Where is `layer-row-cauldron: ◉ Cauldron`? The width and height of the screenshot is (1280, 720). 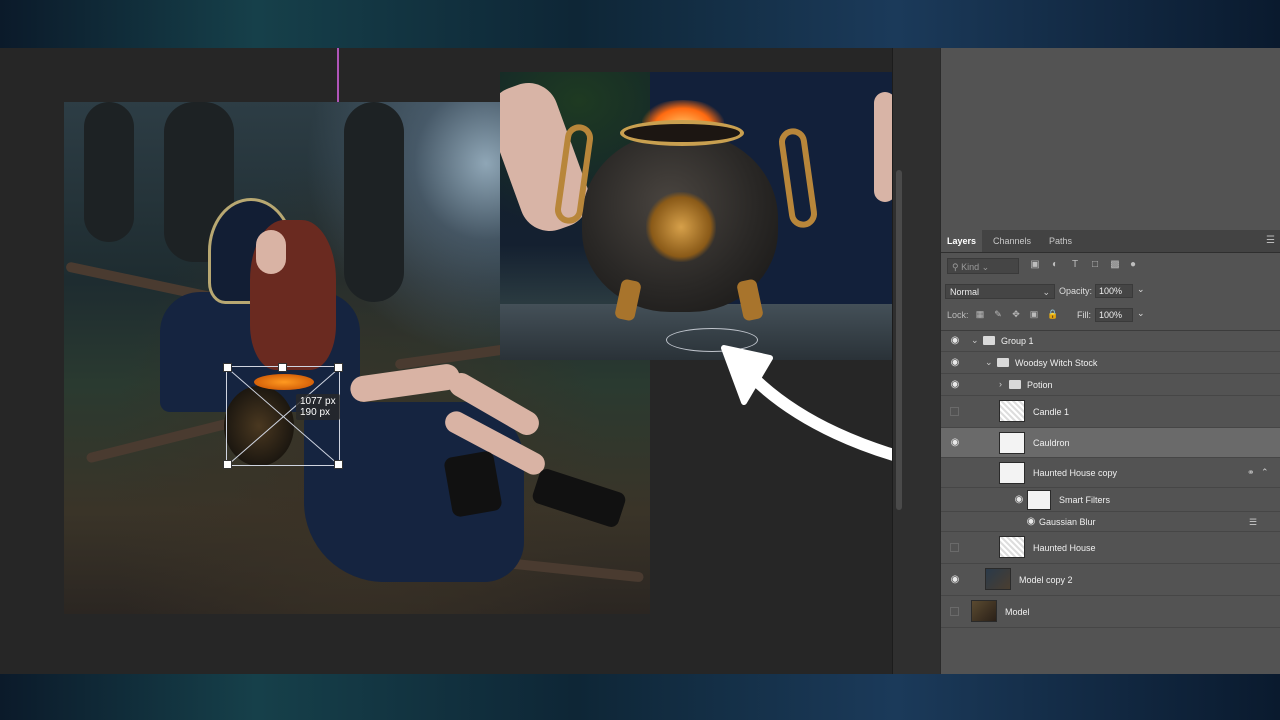 layer-row-cauldron: ◉ Cauldron is located at coordinates (1110, 443).